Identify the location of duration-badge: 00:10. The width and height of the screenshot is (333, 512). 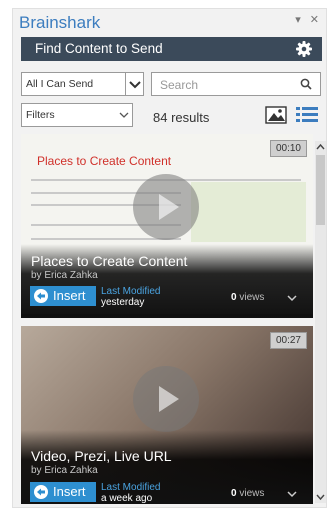
(288, 148).